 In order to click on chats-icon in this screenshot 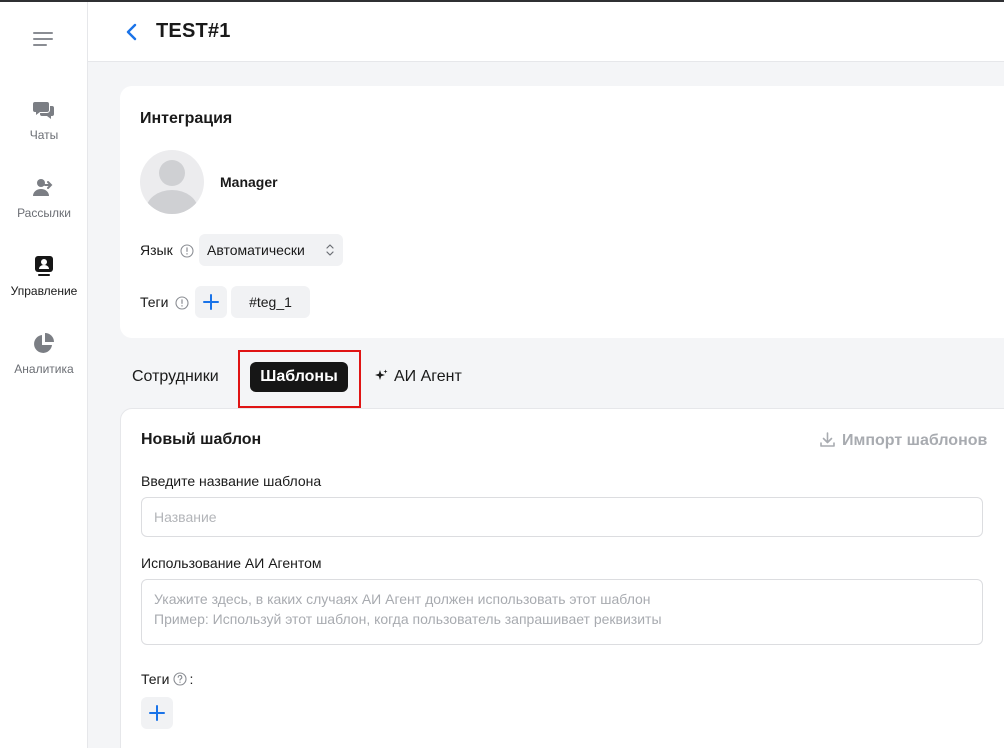, I will do `click(43, 110)`.